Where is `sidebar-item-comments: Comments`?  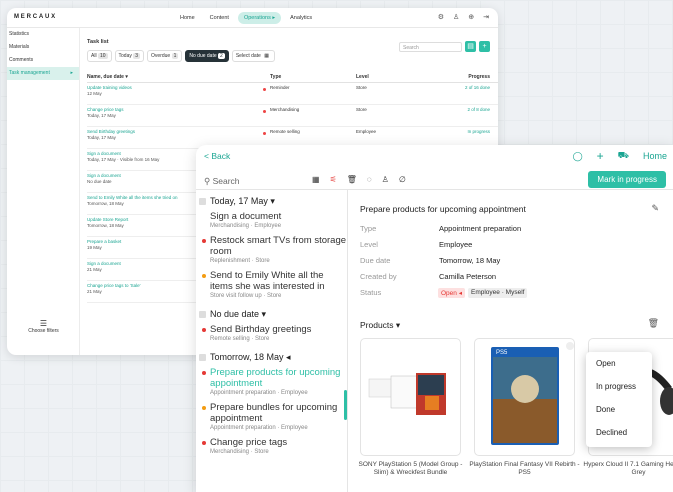 sidebar-item-comments: Comments is located at coordinates (43, 60).